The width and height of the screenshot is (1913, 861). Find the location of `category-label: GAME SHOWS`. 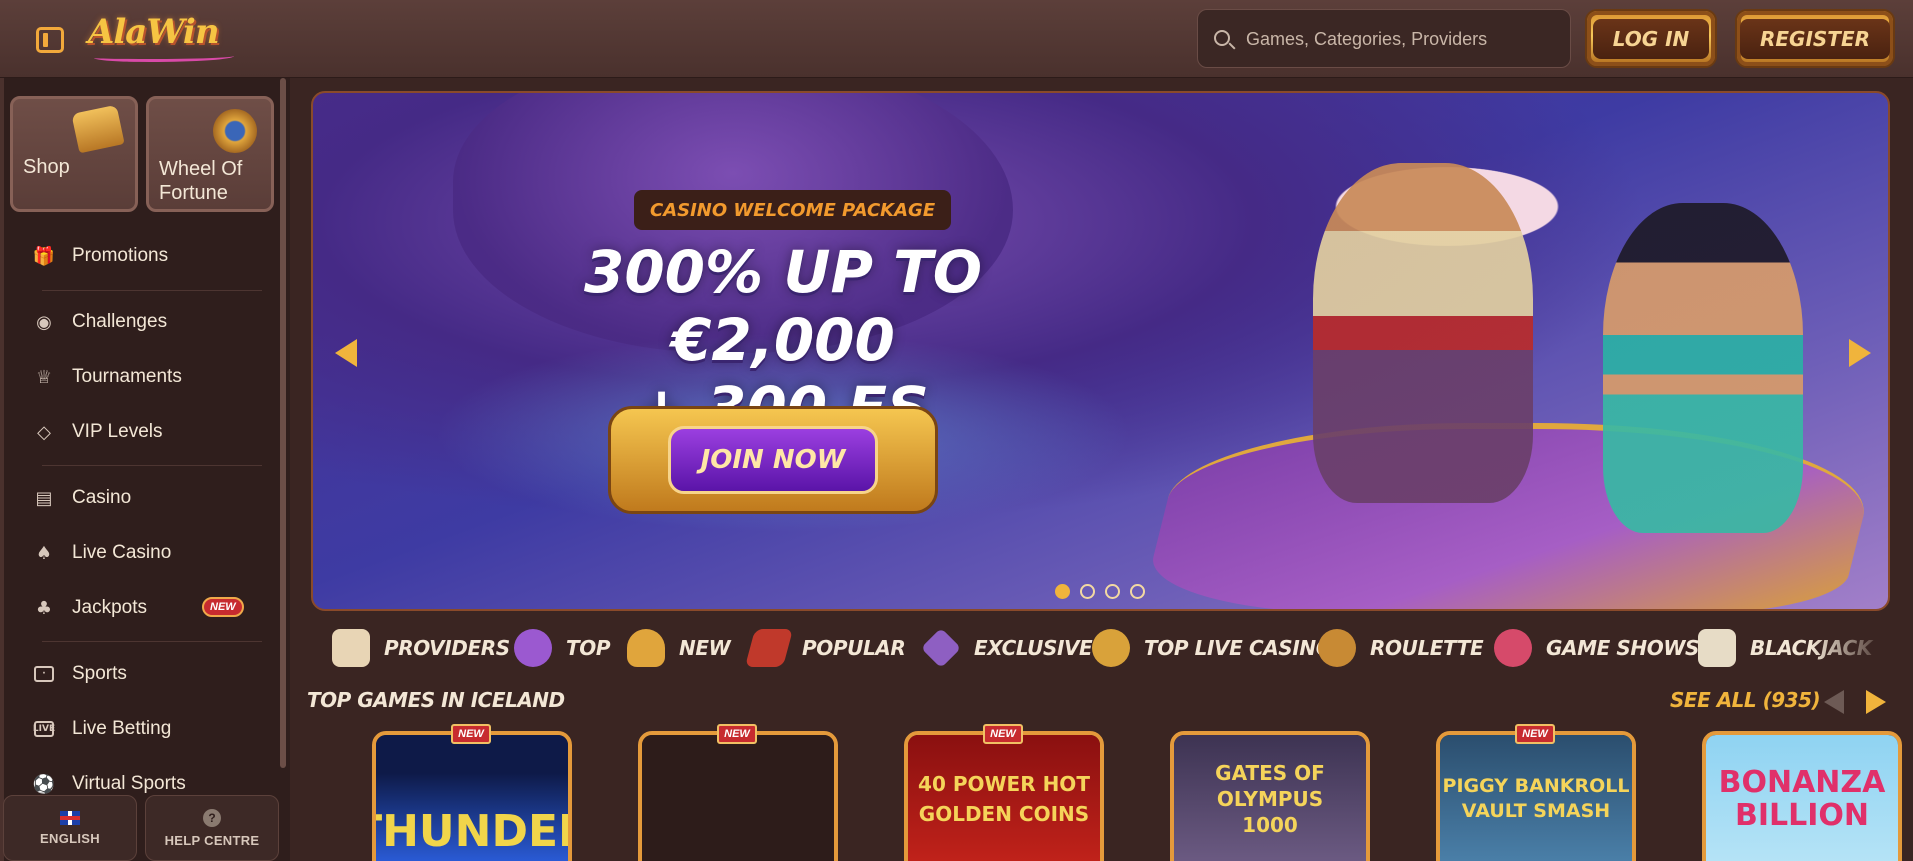

category-label: GAME SHOWS is located at coordinates (1623, 648).